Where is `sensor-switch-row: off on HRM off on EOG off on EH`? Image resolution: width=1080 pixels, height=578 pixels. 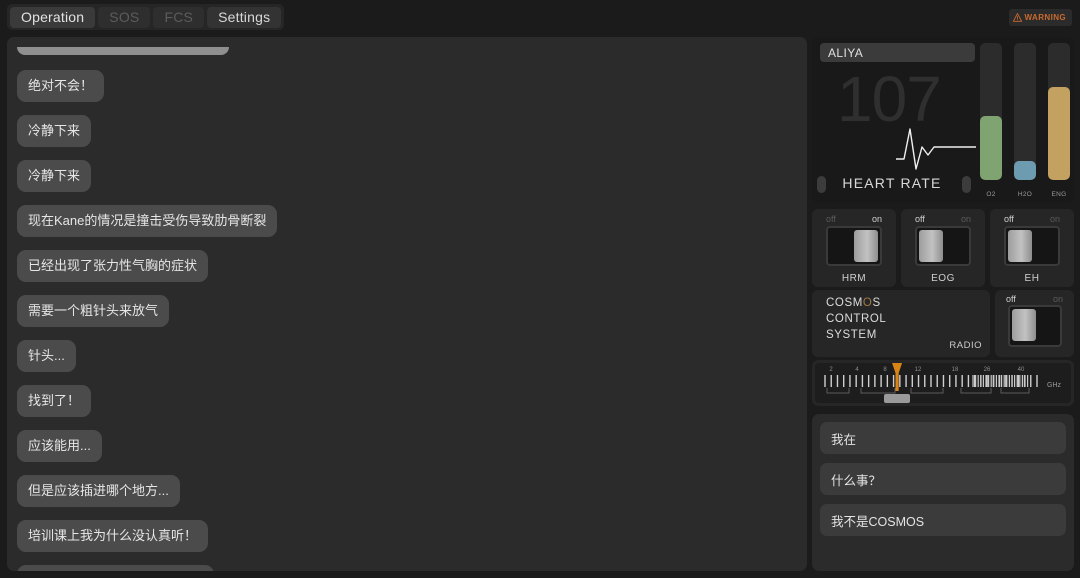
sensor-switch-row: off on HRM off on EOG off on EH is located at coordinates (943, 248).